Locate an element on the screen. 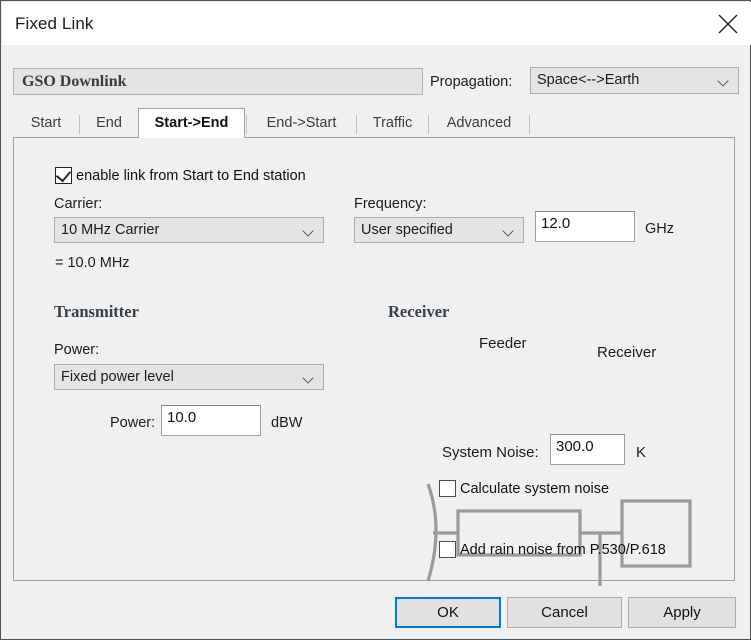  apply-button: Apply is located at coordinates (682, 612).